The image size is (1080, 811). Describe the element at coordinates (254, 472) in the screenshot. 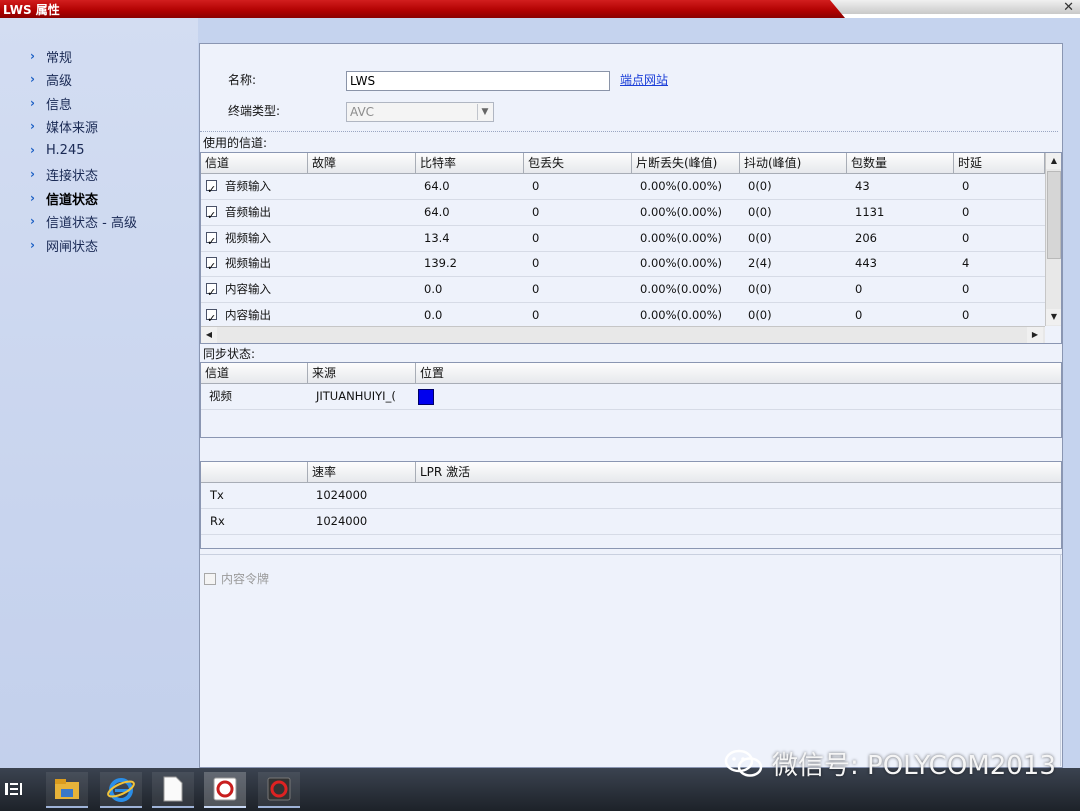

I see `column-header` at that location.